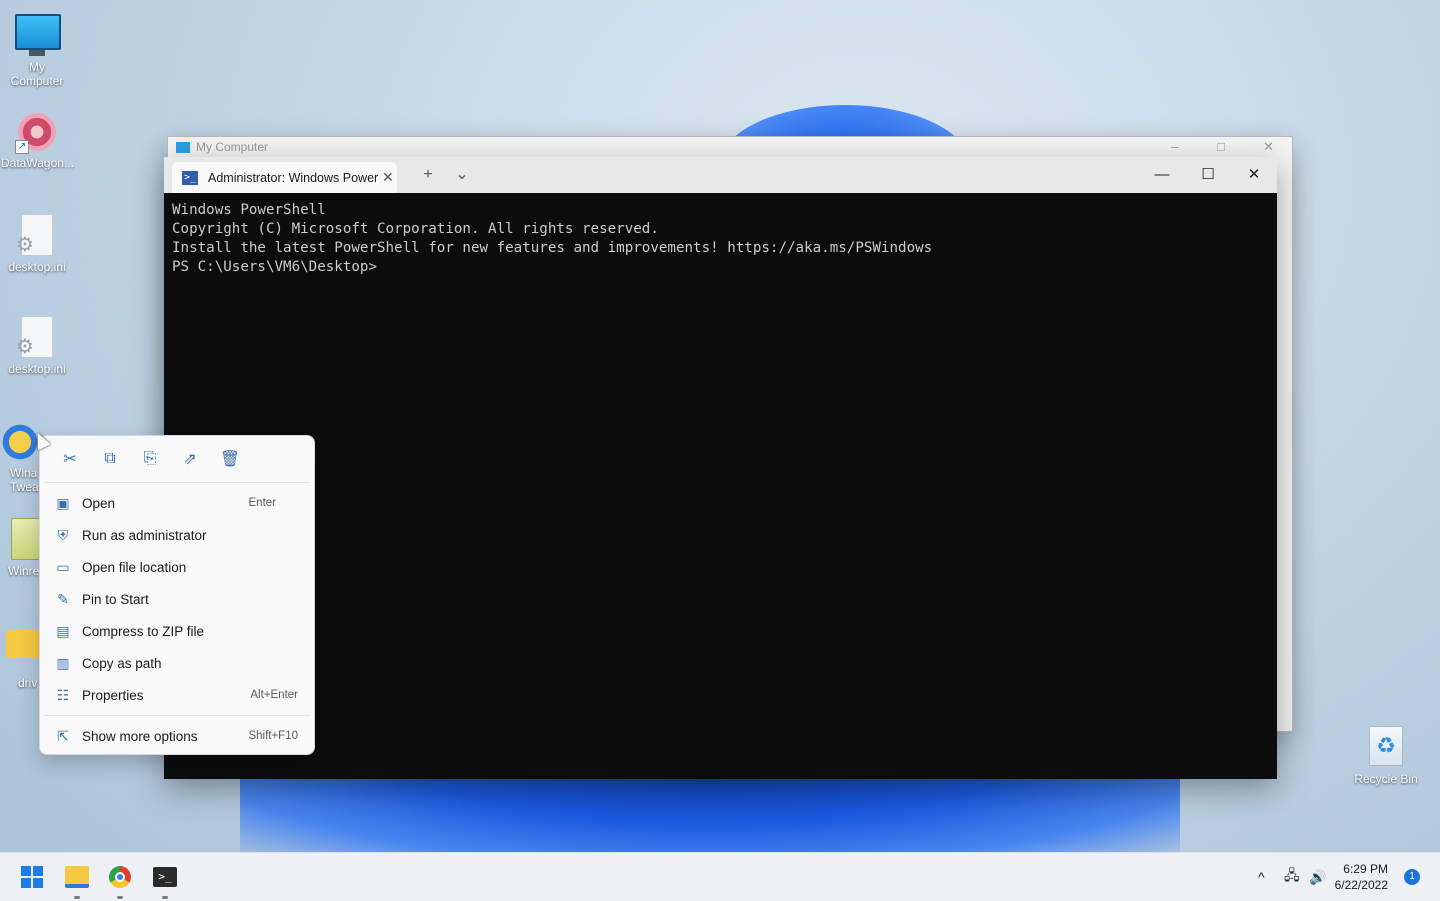 The image size is (1440, 901). I want to click on menu-item-label: Pin to Start, so click(115, 599).